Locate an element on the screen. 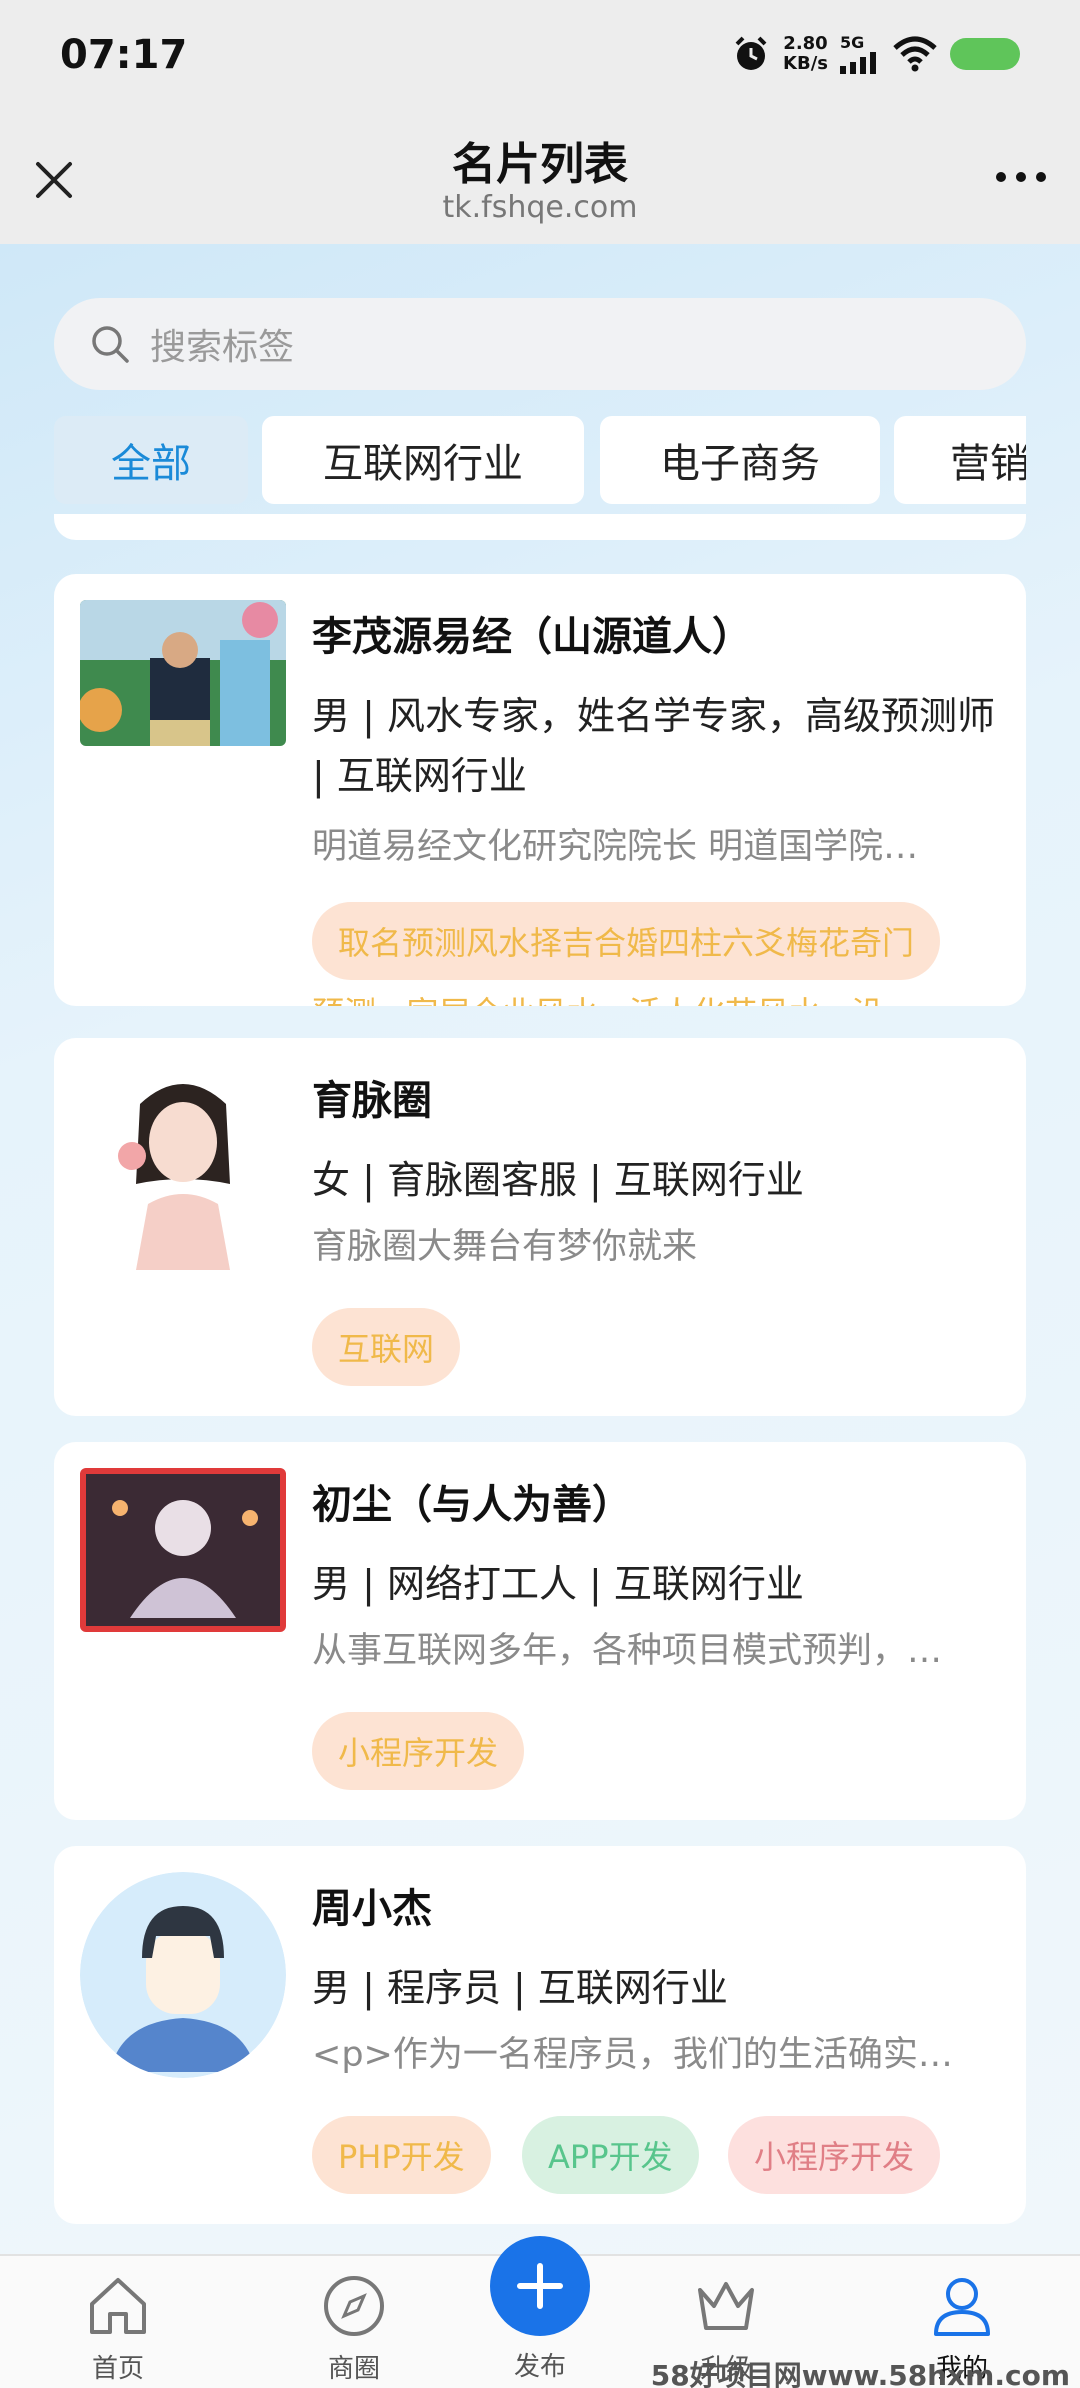 The image size is (1080, 2388). tabbar-home: 首页 is located at coordinates (118, 2327).